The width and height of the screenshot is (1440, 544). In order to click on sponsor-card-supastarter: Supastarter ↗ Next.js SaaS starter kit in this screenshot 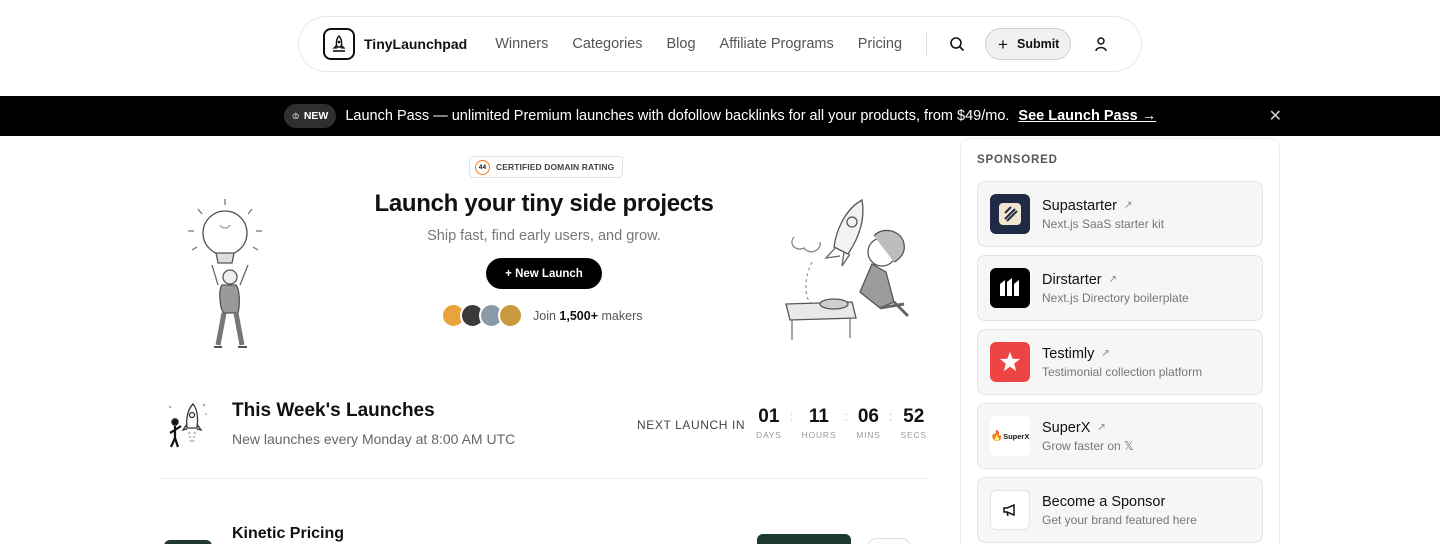, I will do `click(1120, 214)`.